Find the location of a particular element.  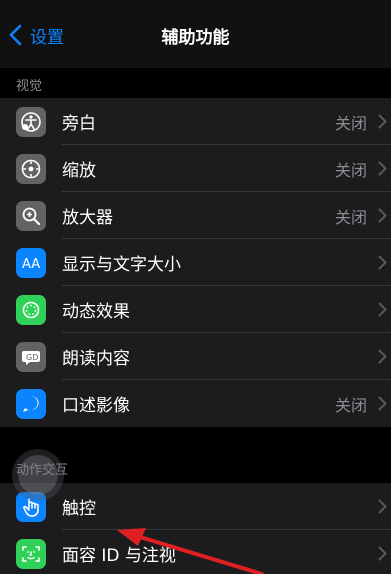

row-label: 放大器 is located at coordinates (87, 218).